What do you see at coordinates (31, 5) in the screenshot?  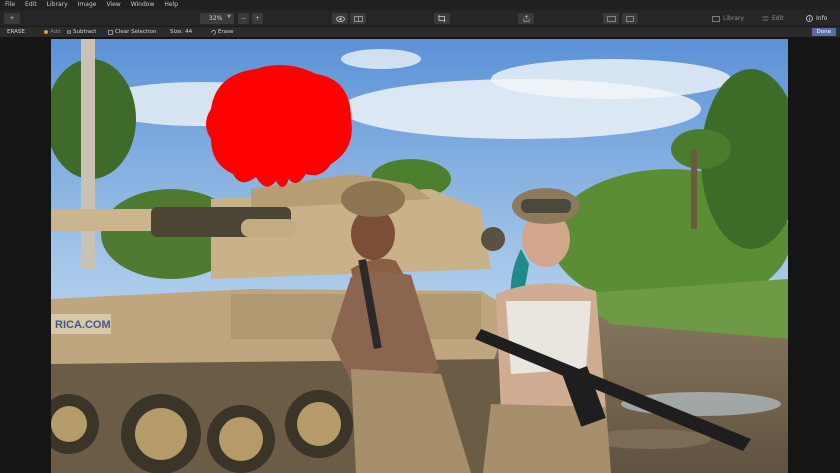 I see `menu-edit: Edit` at bounding box center [31, 5].